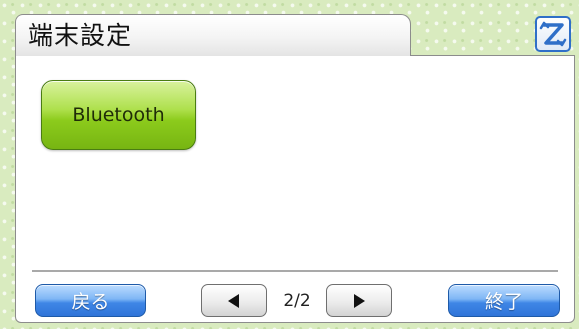 This screenshot has height=329, width=579. I want to click on bluetooth-button: Bluetooth, so click(118, 115).